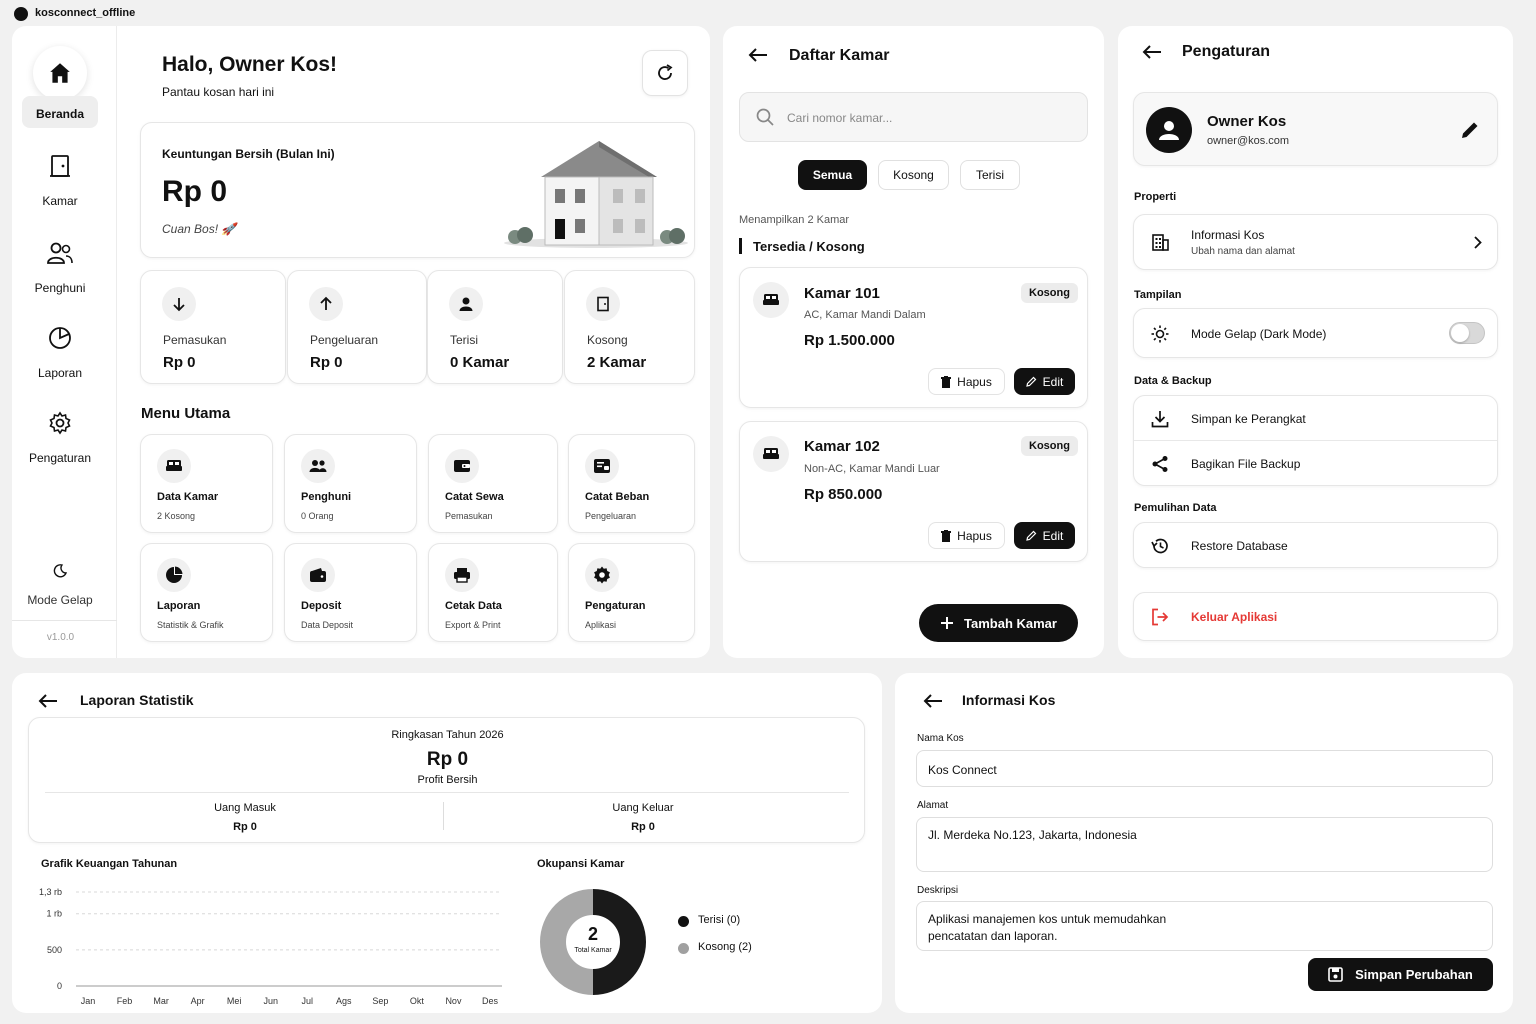 This screenshot has width=1536, height=1024. What do you see at coordinates (1470, 130) in the screenshot?
I see `edit-profile-icon` at bounding box center [1470, 130].